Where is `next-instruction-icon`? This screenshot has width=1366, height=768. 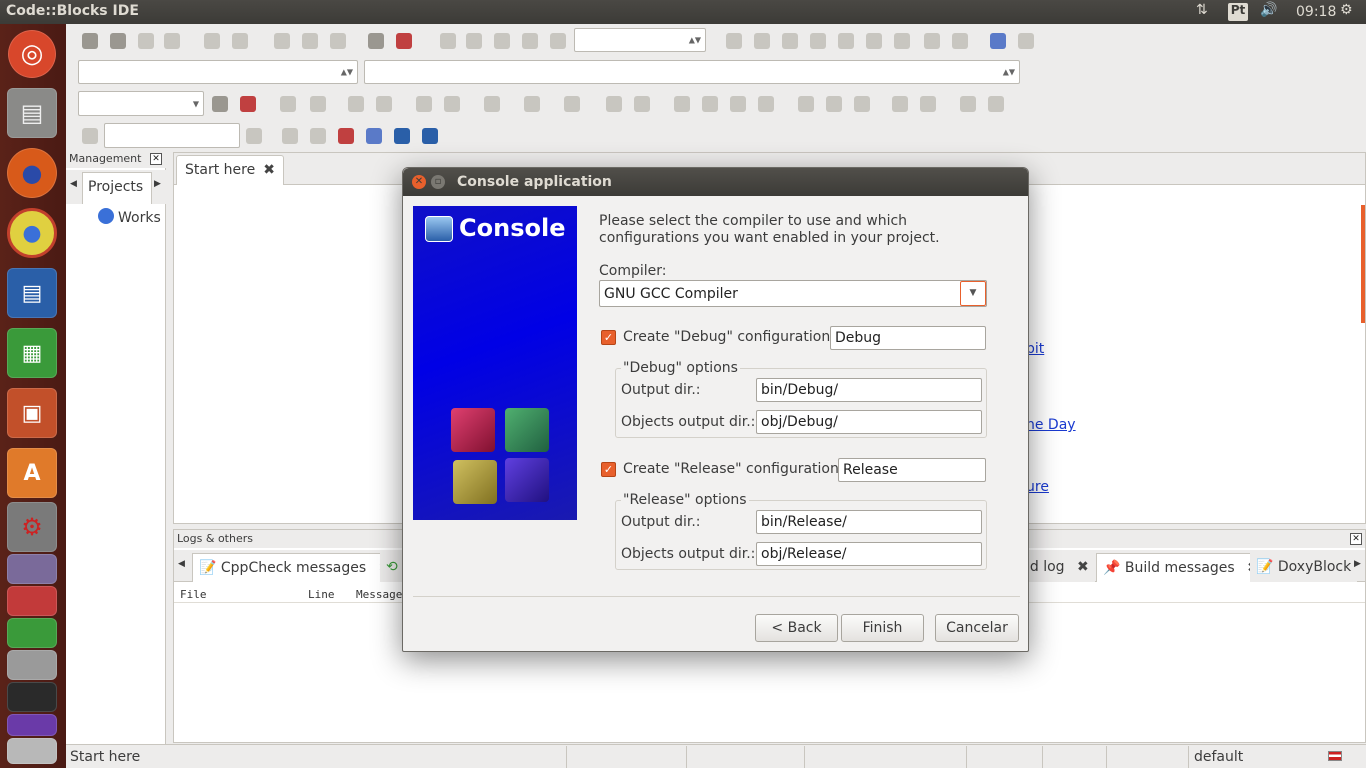 next-instruction-icon is located at coordinates (874, 41).